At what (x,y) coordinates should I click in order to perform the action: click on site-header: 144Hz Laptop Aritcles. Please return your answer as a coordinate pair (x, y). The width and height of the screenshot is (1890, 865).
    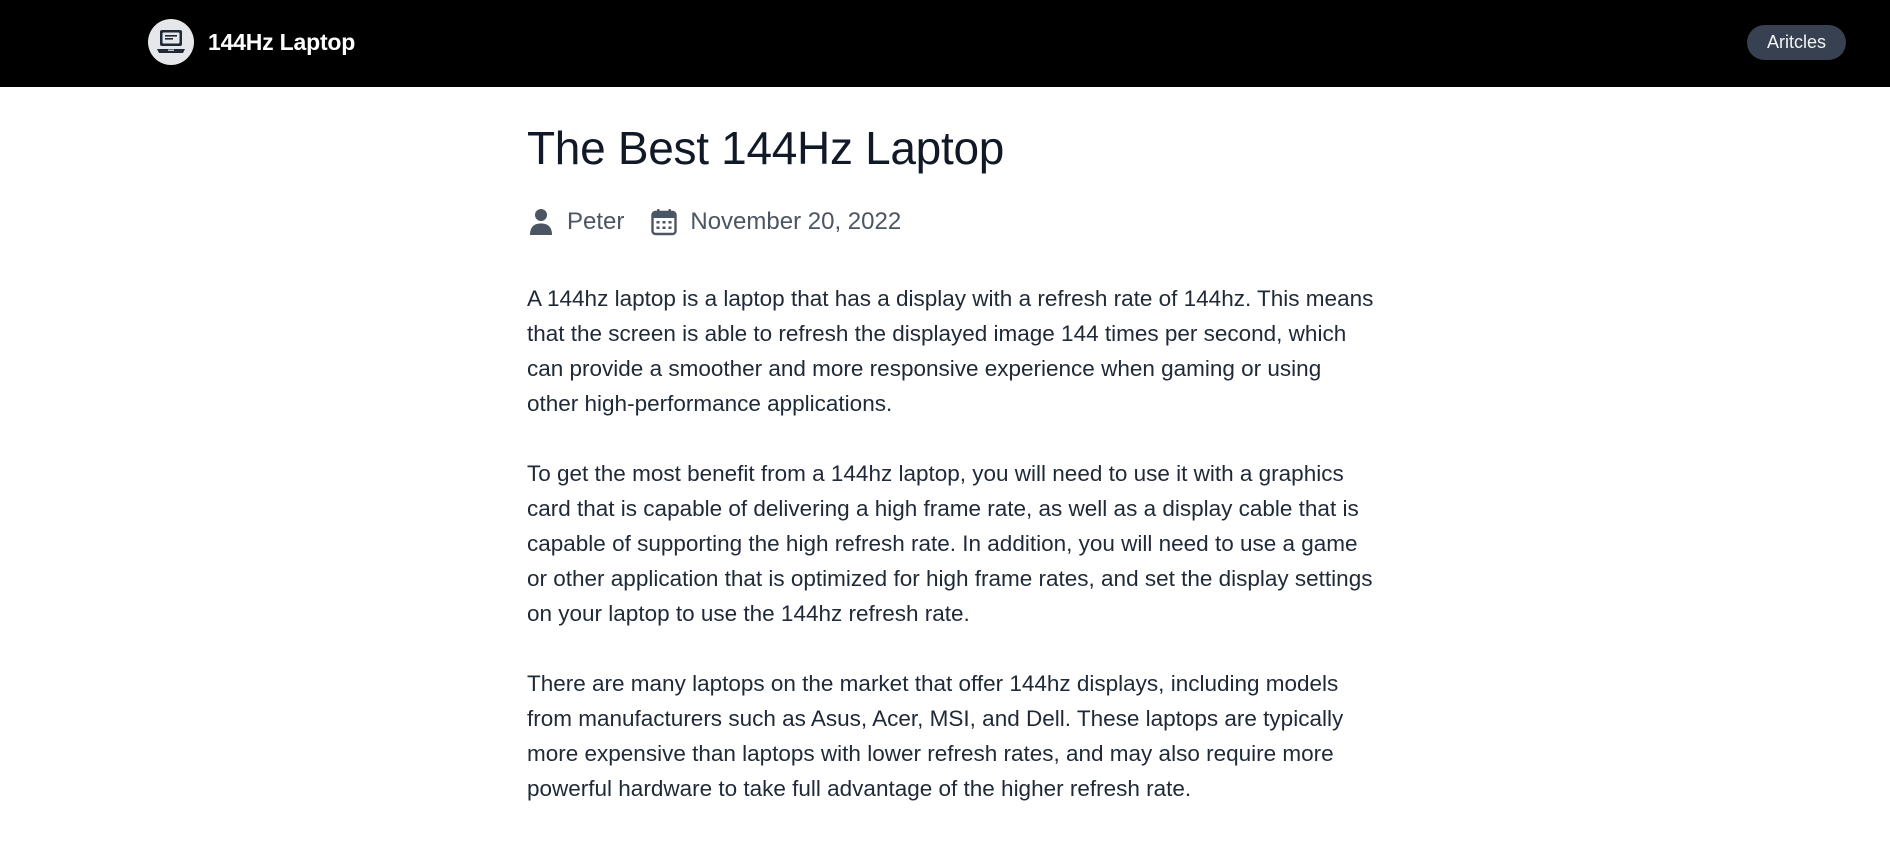
    Looking at the image, I should click on (945, 43).